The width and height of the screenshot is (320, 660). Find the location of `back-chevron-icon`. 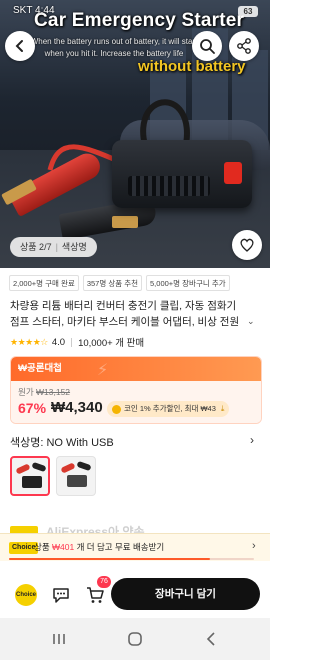

back-chevron-icon is located at coordinates (210, 639).